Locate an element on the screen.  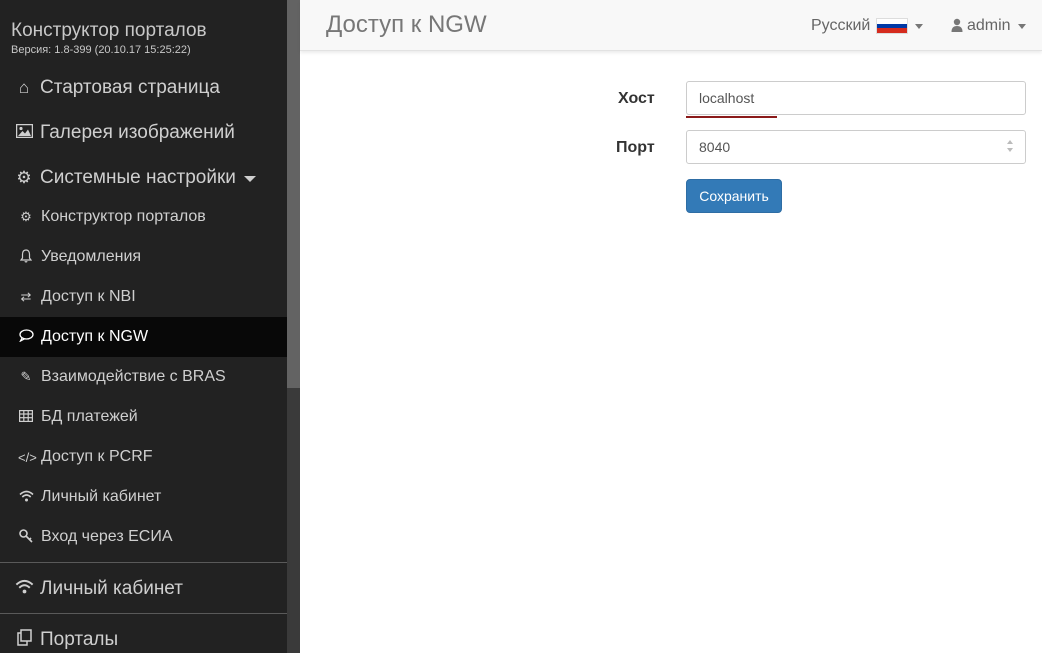
sidebar-item-bras-interaction: ✎ Взаимодействие с BRAS is located at coordinates (143, 377).